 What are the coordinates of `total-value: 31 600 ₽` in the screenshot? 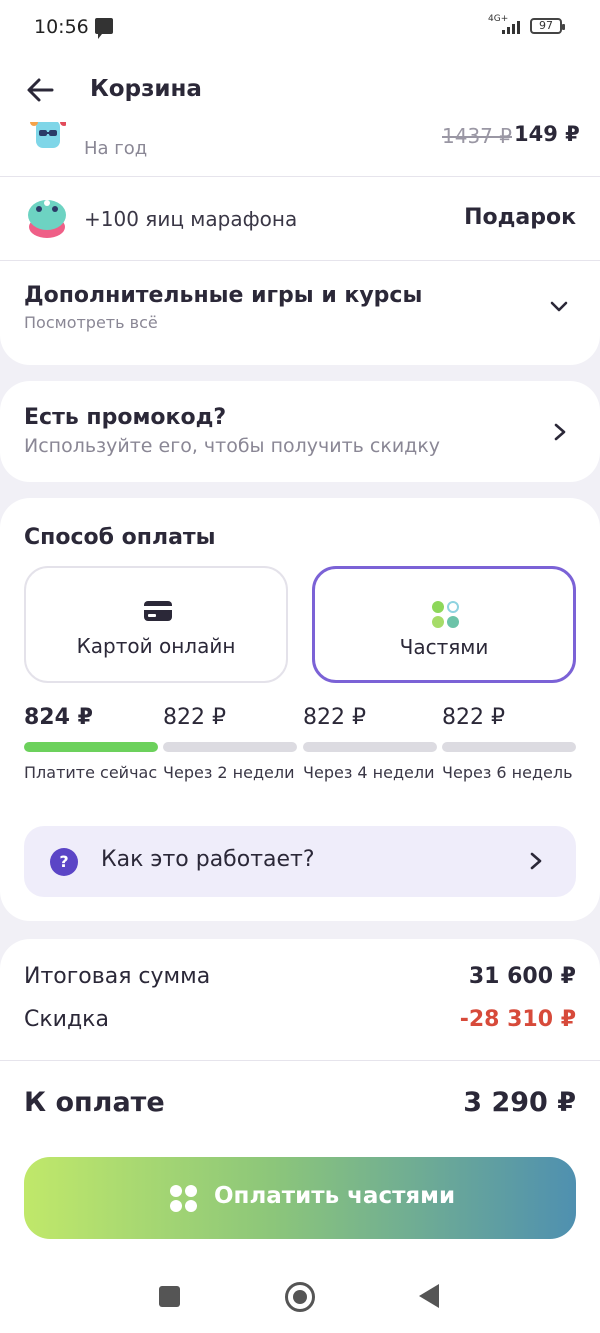 It's located at (522, 976).